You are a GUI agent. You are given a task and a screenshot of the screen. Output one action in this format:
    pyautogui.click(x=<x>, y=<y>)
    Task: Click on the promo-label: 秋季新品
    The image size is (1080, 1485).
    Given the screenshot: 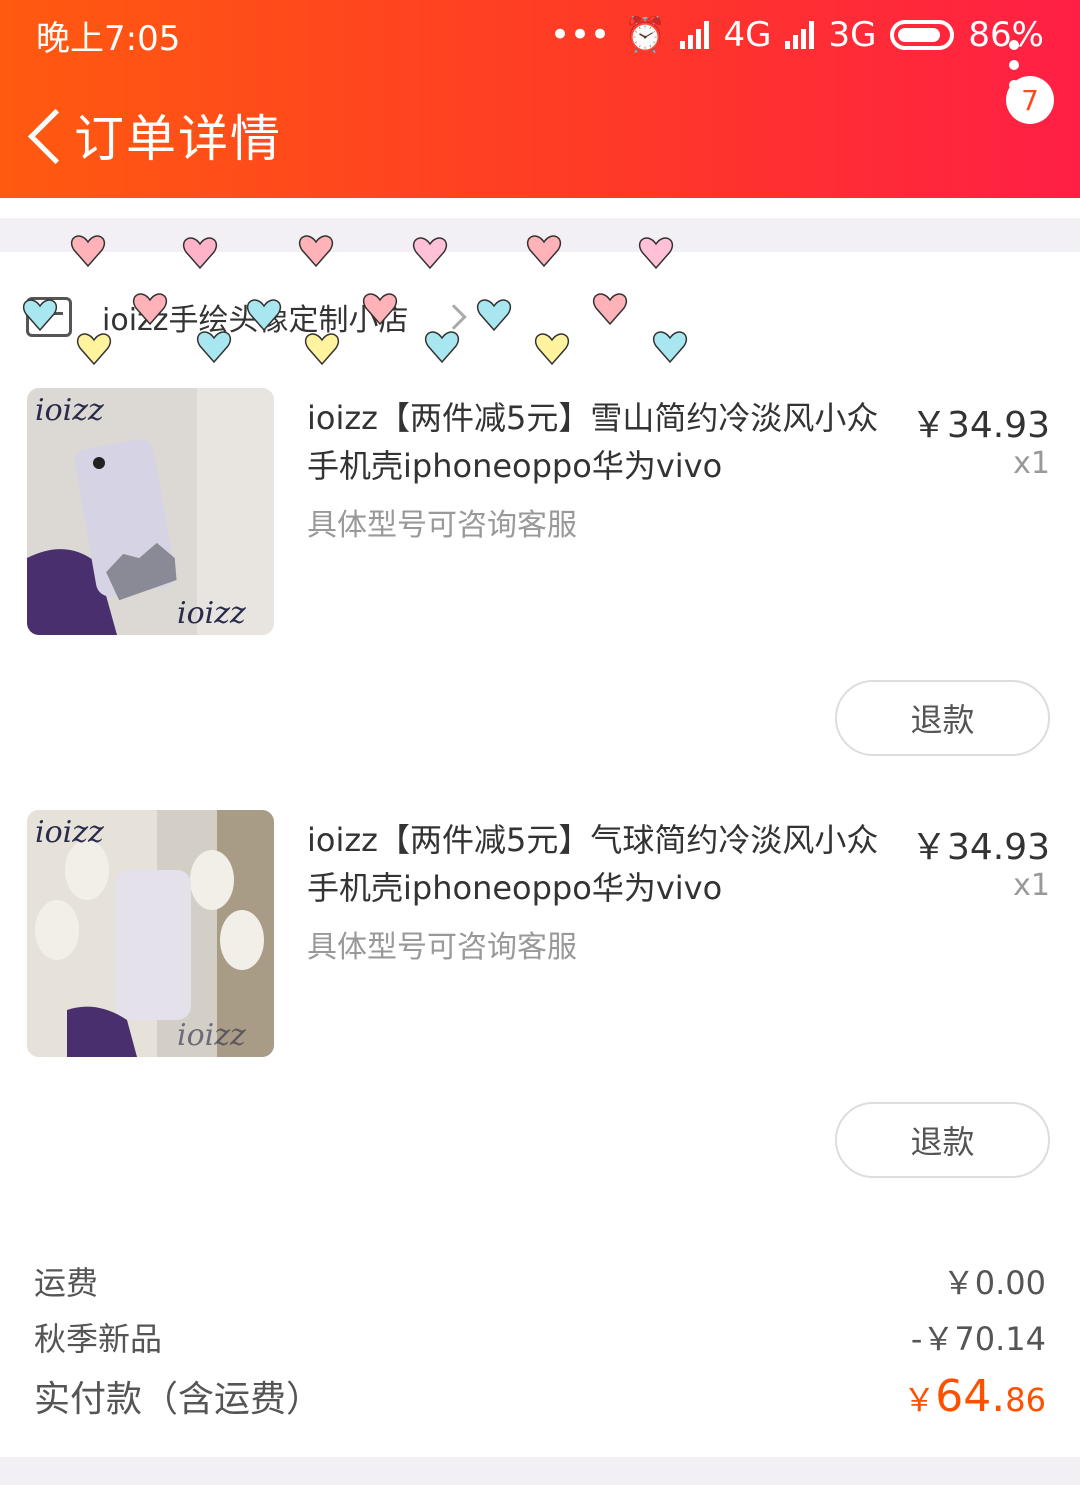 What is the action you would take?
    pyautogui.click(x=98, y=1339)
    